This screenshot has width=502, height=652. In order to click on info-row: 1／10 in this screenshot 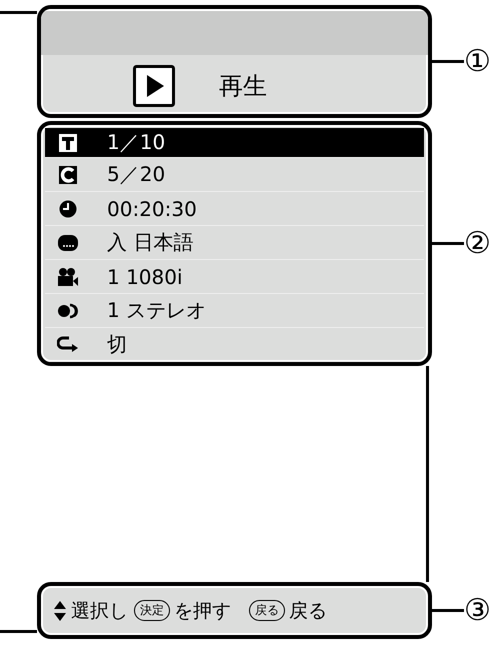, I will do `click(234, 143)`.